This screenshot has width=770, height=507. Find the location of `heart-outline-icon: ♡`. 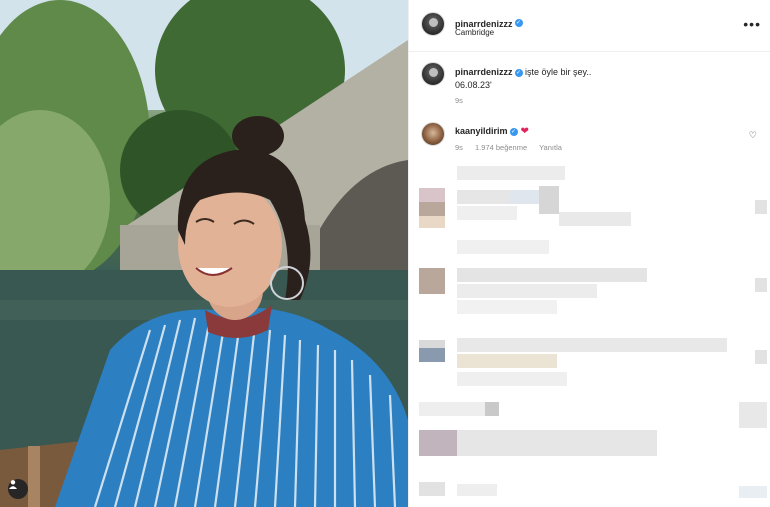

heart-outline-icon: ♡ is located at coordinates (753, 135).